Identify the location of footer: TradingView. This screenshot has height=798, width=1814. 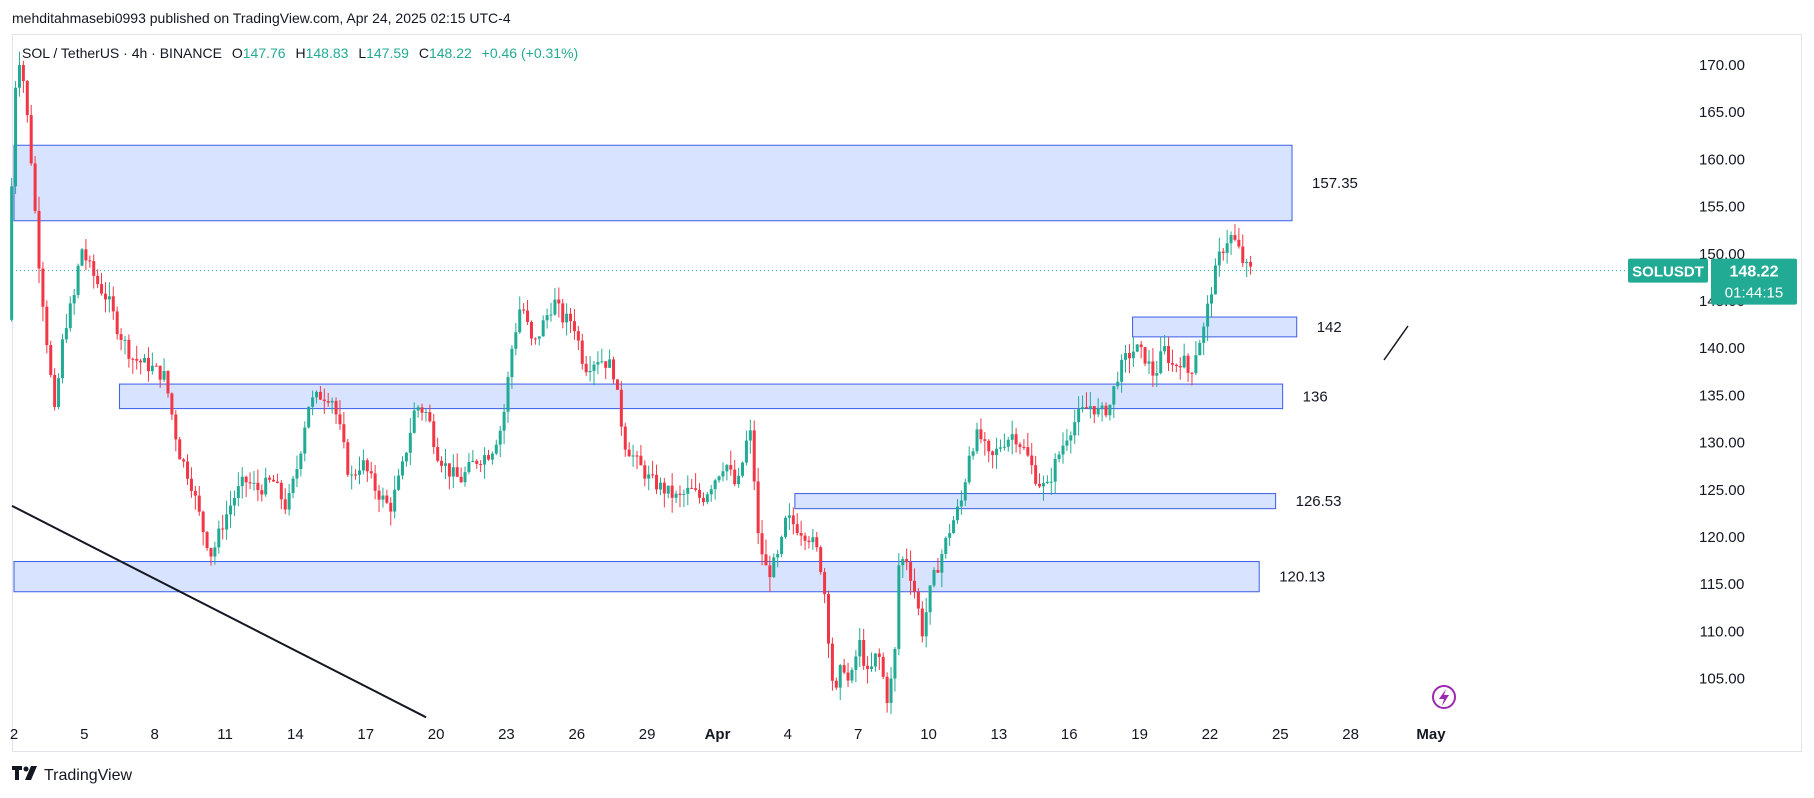
(72, 775).